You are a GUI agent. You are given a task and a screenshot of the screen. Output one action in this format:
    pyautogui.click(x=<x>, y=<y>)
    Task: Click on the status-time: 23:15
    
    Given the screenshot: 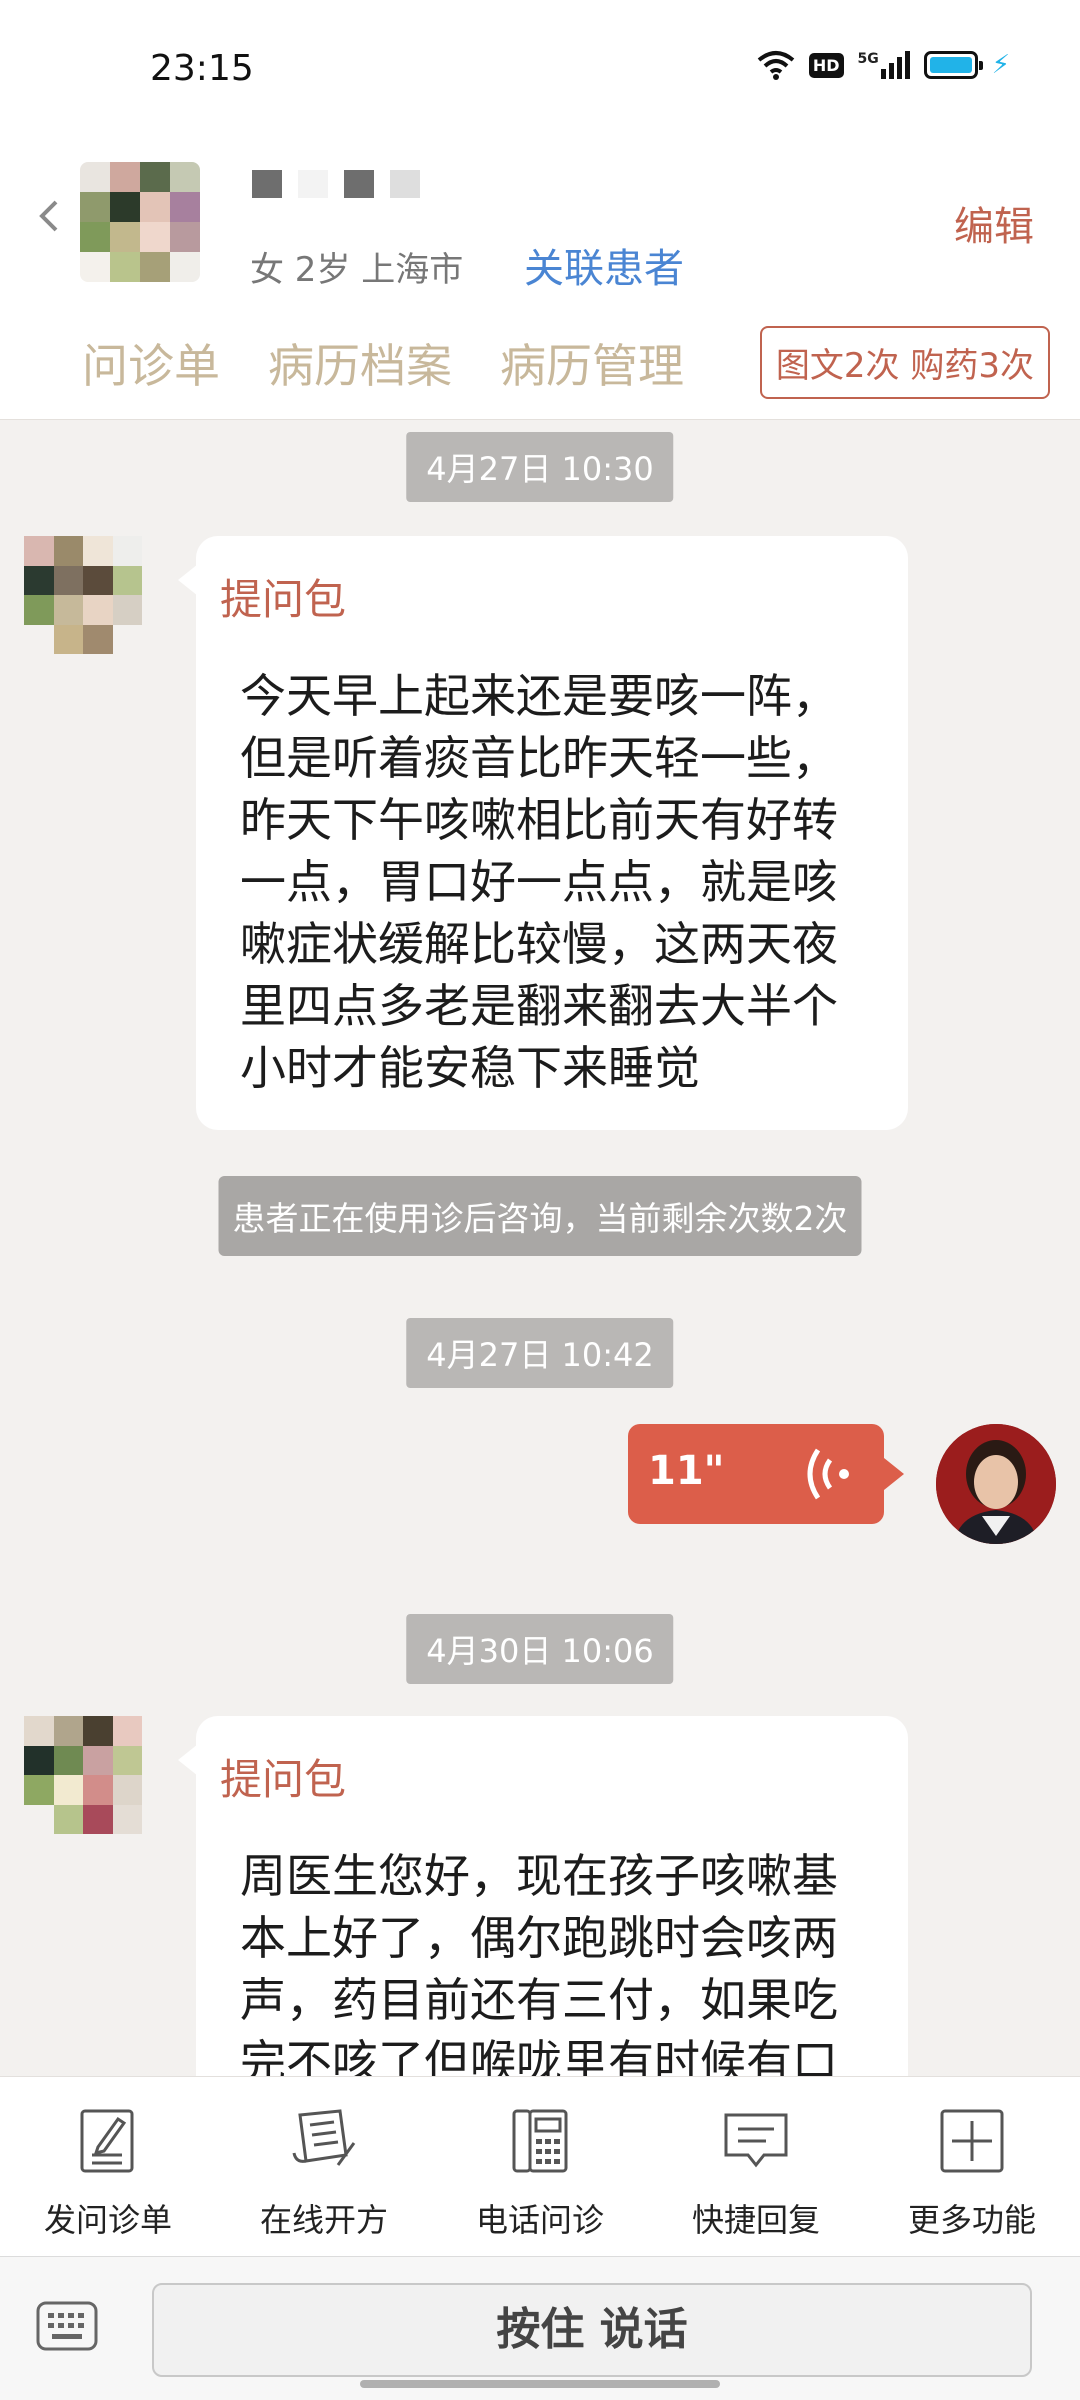 What is the action you would take?
    pyautogui.click(x=202, y=68)
    